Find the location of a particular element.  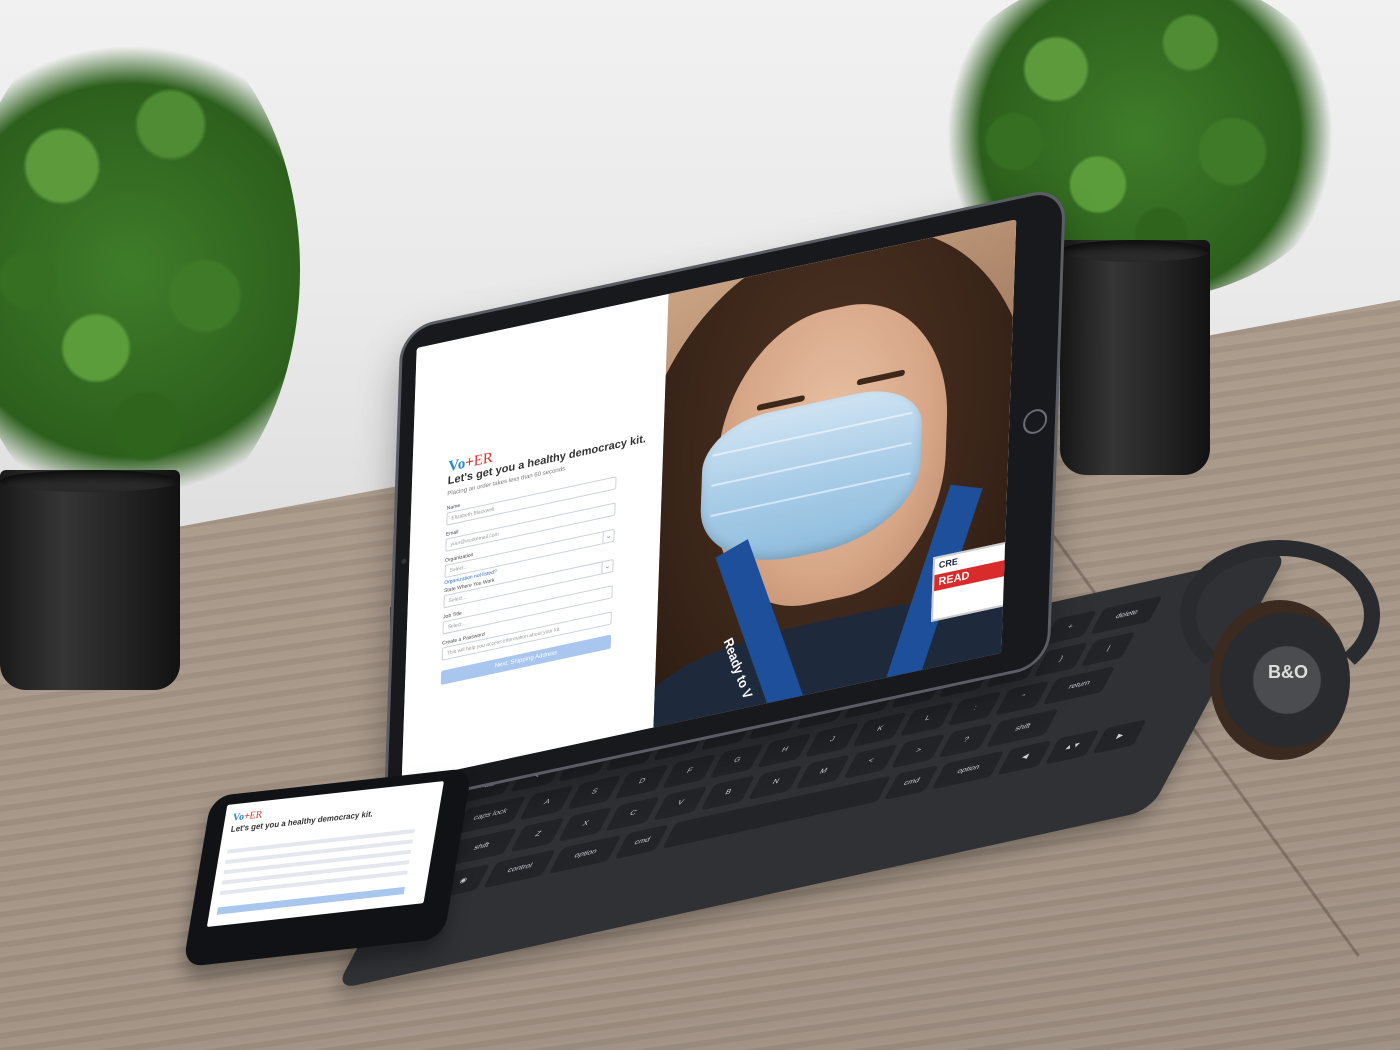

tablet-camera is located at coordinates (404, 561).